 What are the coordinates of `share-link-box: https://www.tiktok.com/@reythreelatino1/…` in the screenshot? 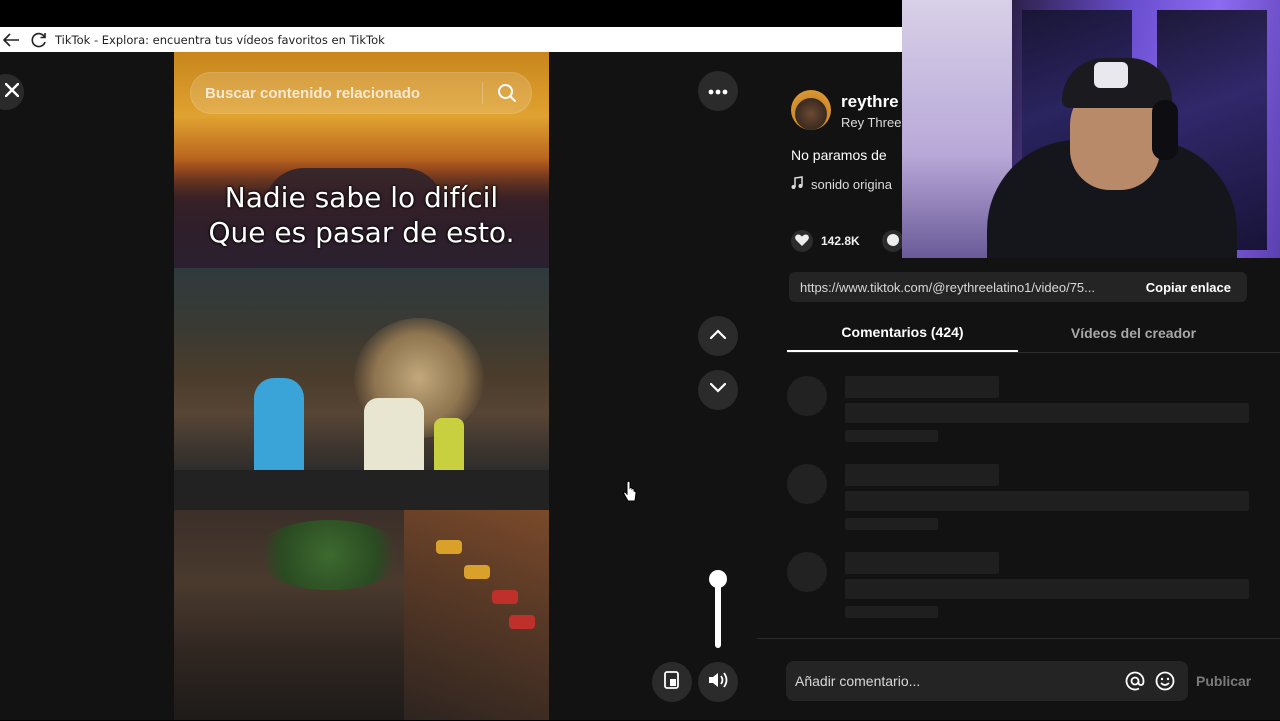 It's located at (1018, 287).